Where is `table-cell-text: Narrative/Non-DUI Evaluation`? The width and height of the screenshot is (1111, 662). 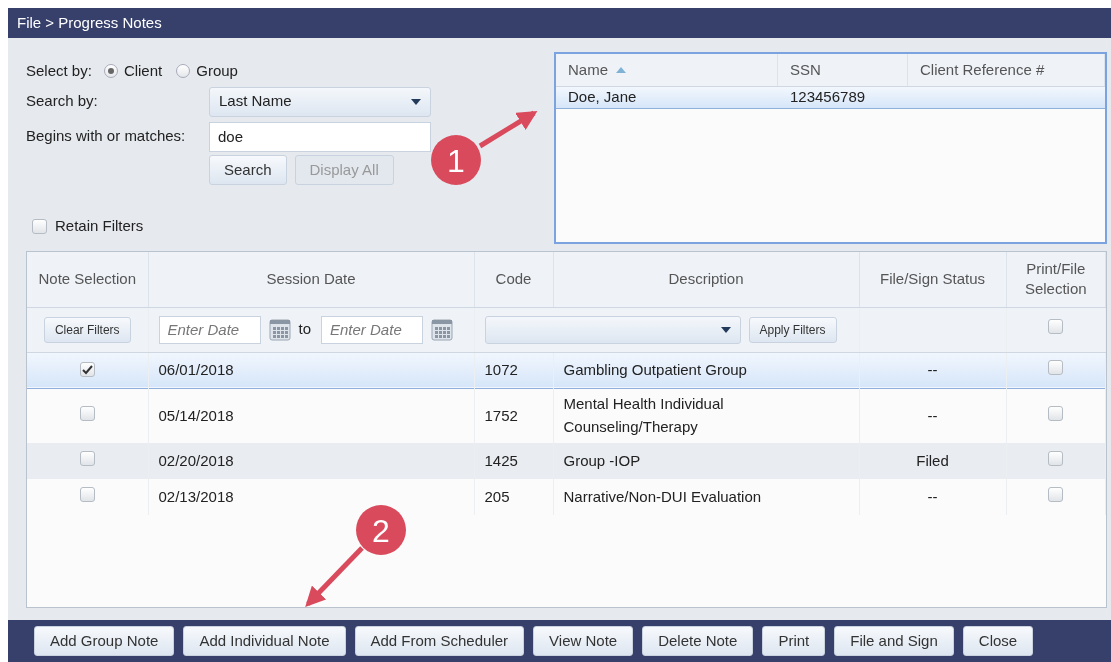 table-cell-text: Narrative/Non-DUI Evaluation is located at coordinates (662, 496).